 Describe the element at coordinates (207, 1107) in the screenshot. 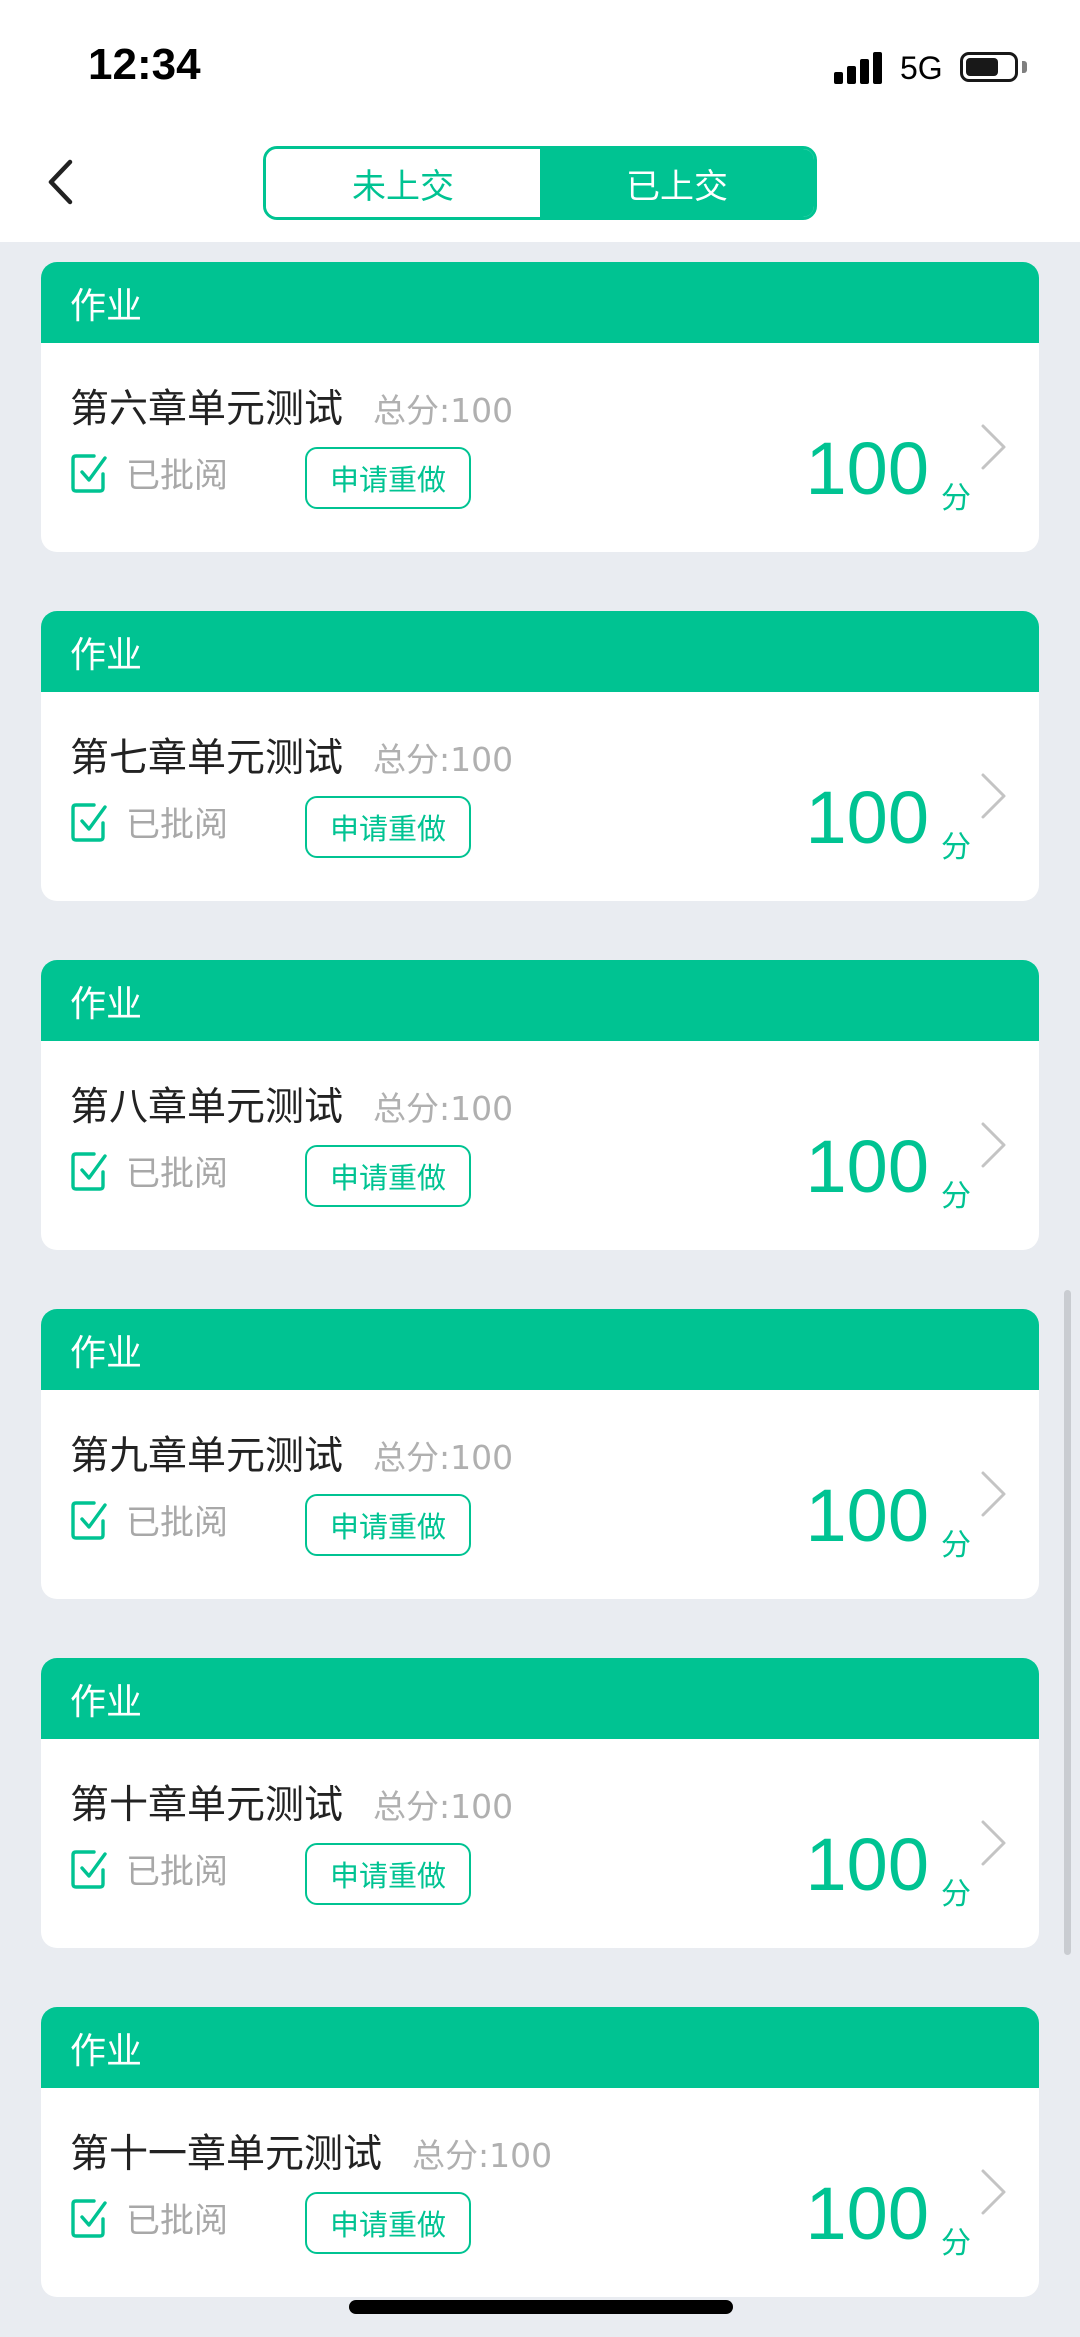

I see `assignment-title: 第八章单元测试` at that location.